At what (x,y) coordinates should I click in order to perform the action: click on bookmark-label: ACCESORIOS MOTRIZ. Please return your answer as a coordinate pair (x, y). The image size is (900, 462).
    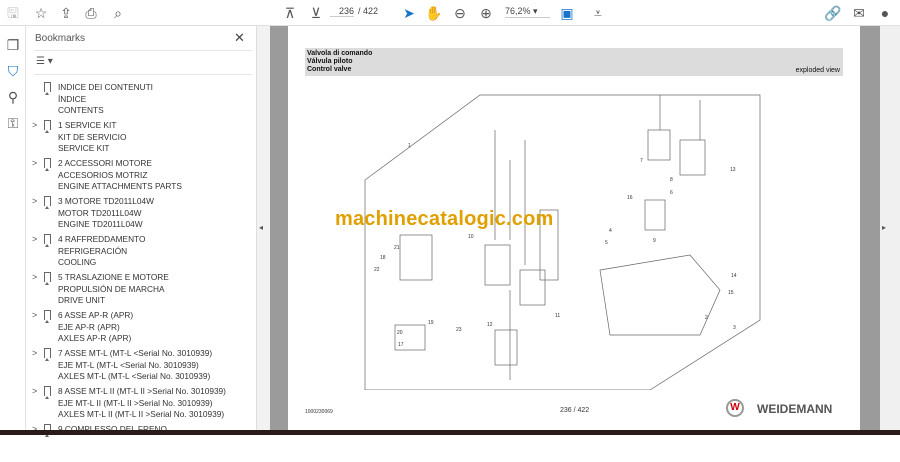
    Looking at the image, I should click on (103, 174).